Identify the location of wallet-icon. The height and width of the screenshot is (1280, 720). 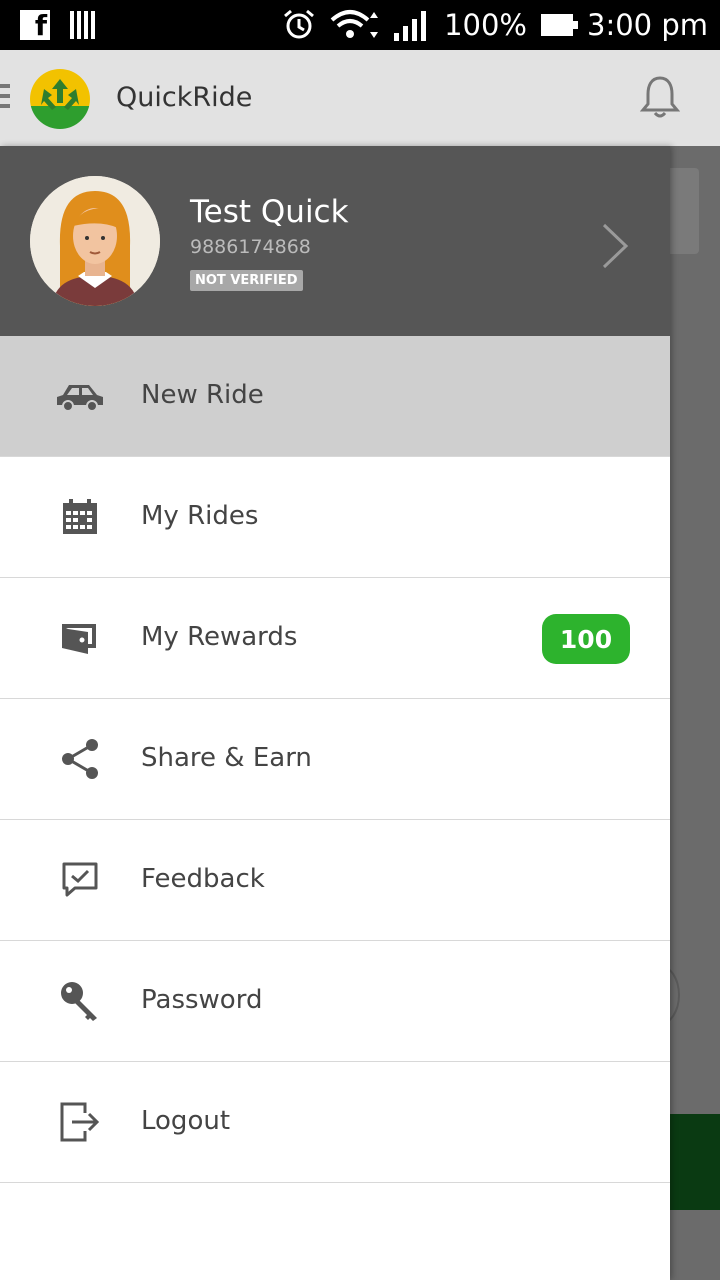
(80, 638).